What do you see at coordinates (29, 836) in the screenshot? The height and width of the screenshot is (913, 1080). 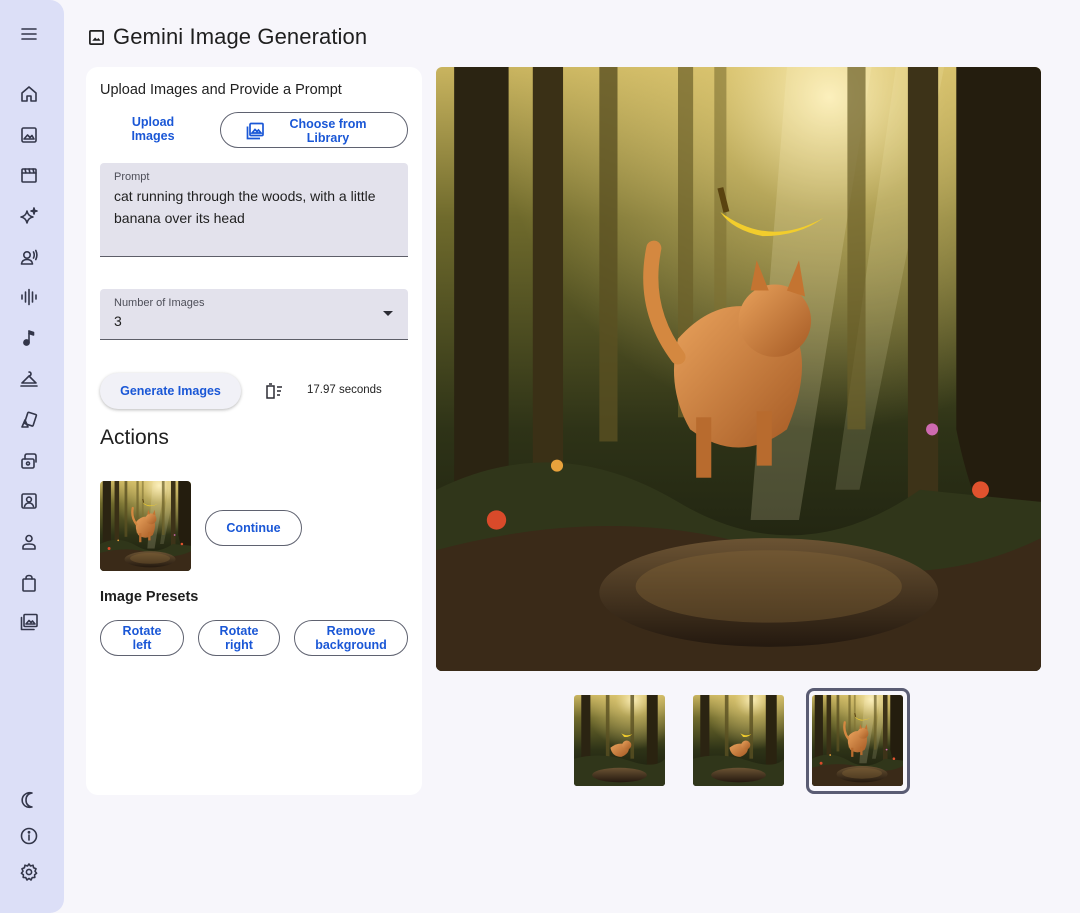 I see `info-icon` at bounding box center [29, 836].